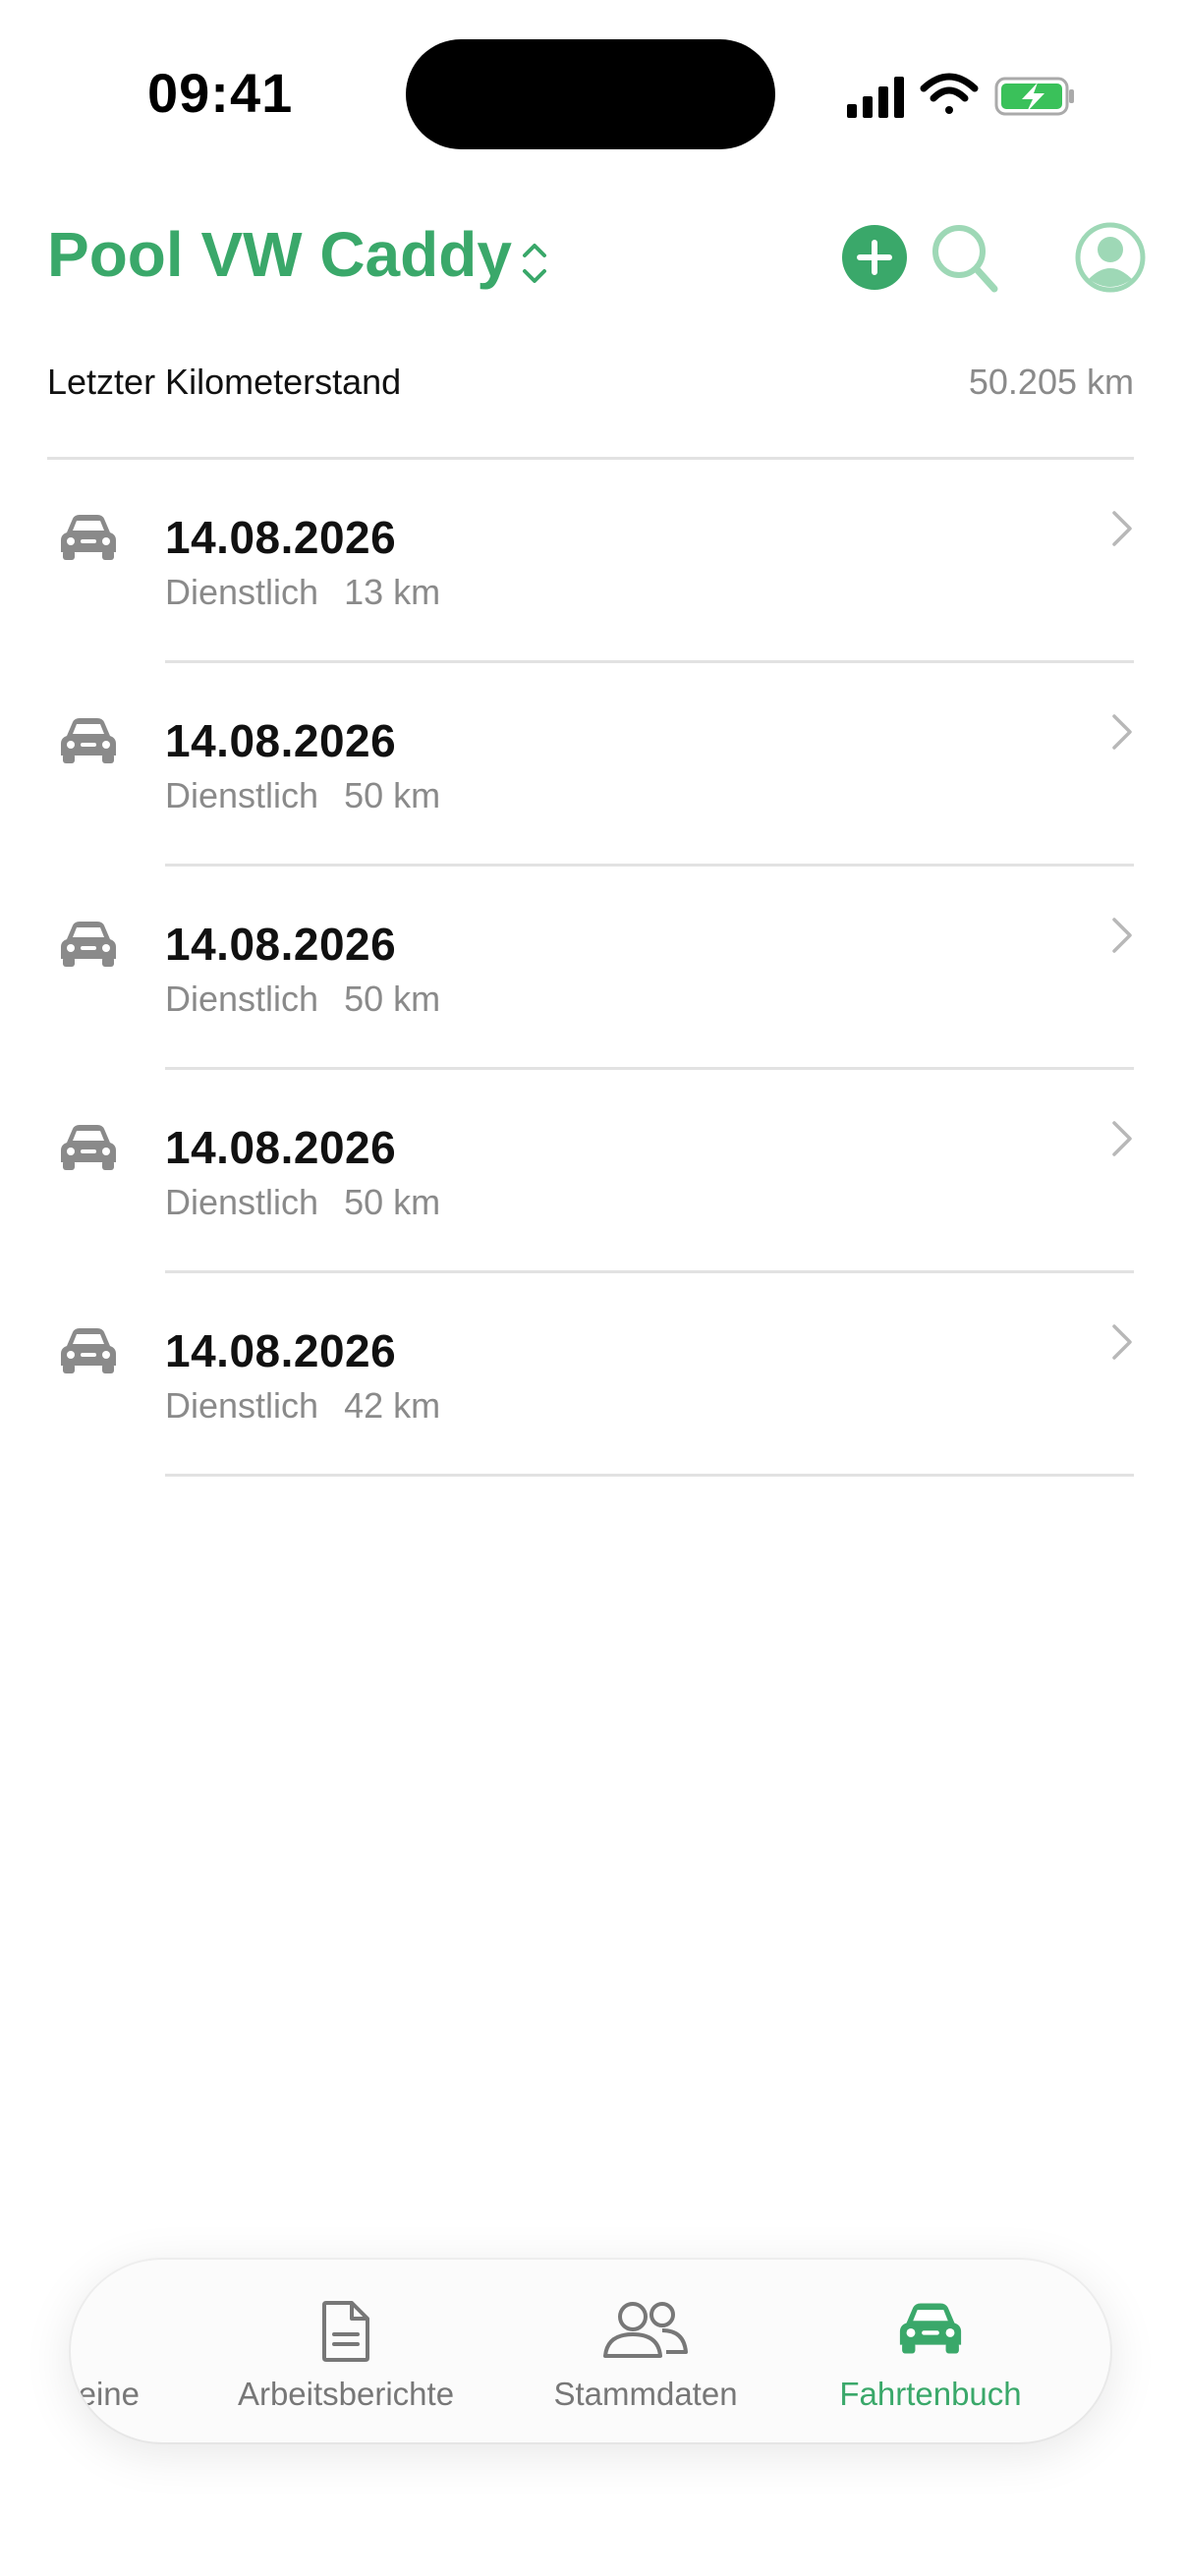  I want to click on profile-button, so click(1111, 257).